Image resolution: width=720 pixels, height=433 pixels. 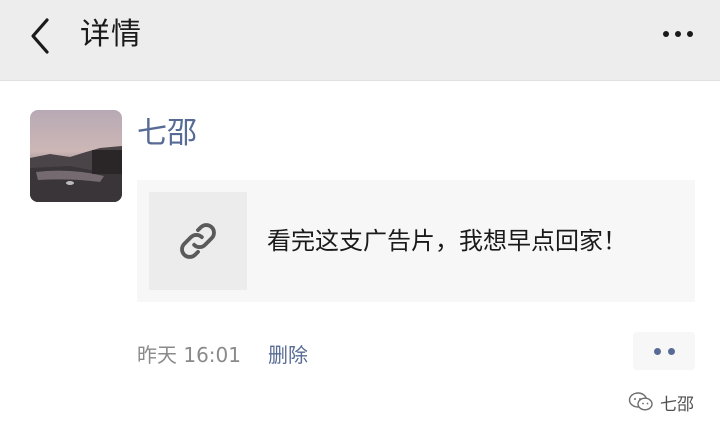 What do you see at coordinates (666, 34) in the screenshot?
I see `more-horizontal-icon` at bounding box center [666, 34].